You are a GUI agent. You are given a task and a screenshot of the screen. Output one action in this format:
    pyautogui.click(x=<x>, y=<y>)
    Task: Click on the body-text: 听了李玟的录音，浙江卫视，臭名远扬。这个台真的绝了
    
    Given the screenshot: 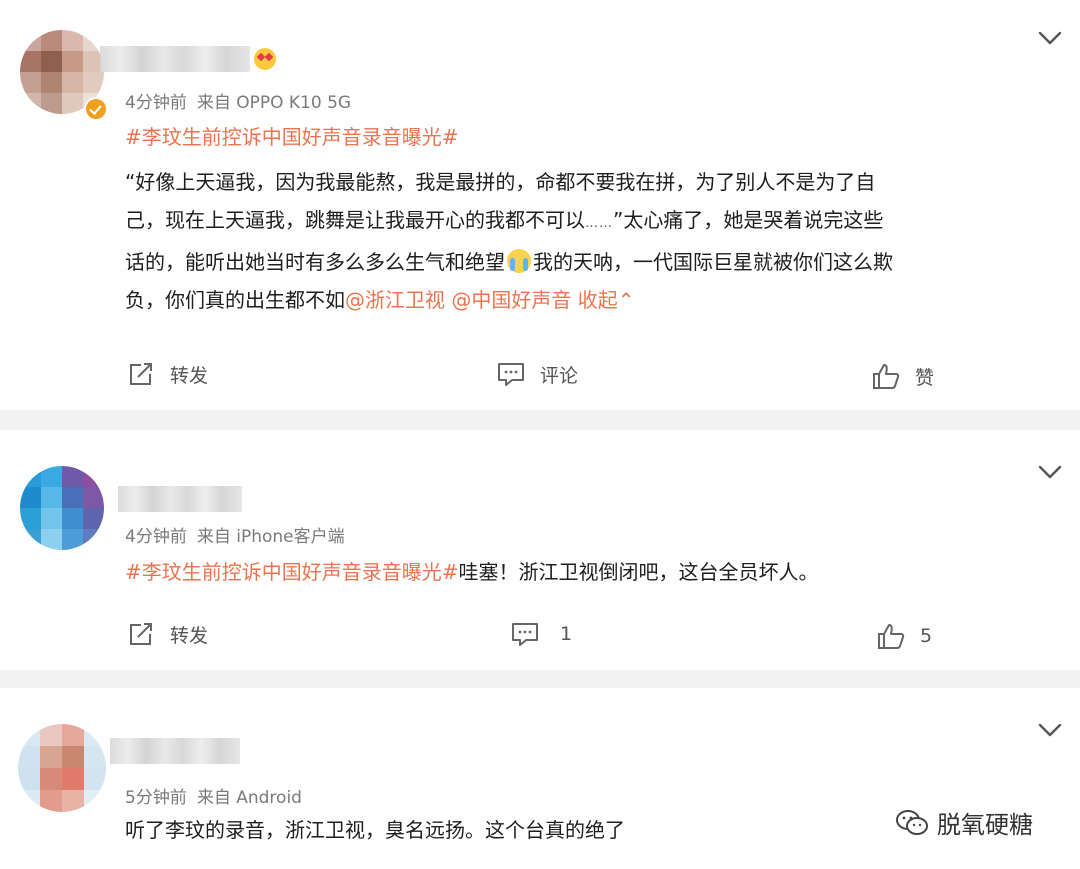 What is the action you would take?
    pyautogui.click(x=375, y=830)
    